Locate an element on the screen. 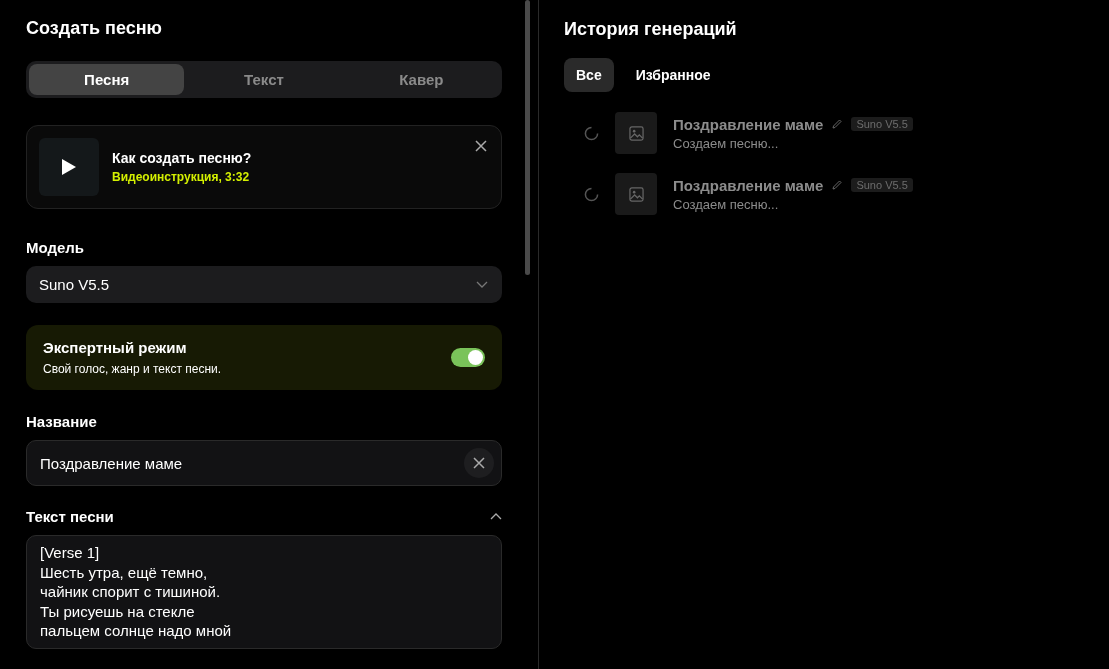  filter-tab: Избранное is located at coordinates (673, 75).